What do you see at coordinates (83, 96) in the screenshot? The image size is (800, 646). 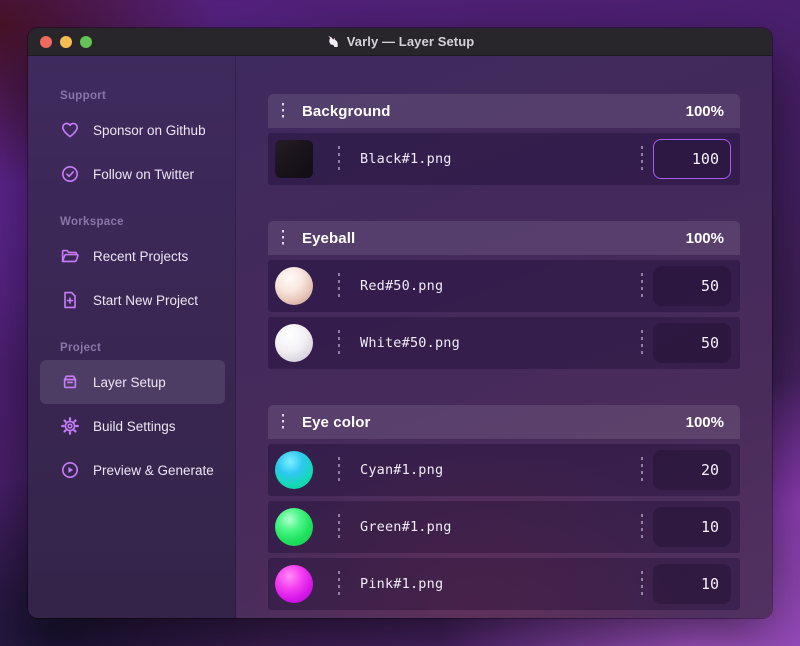 I see `section-label-support: Support` at bounding box center [83, 96].